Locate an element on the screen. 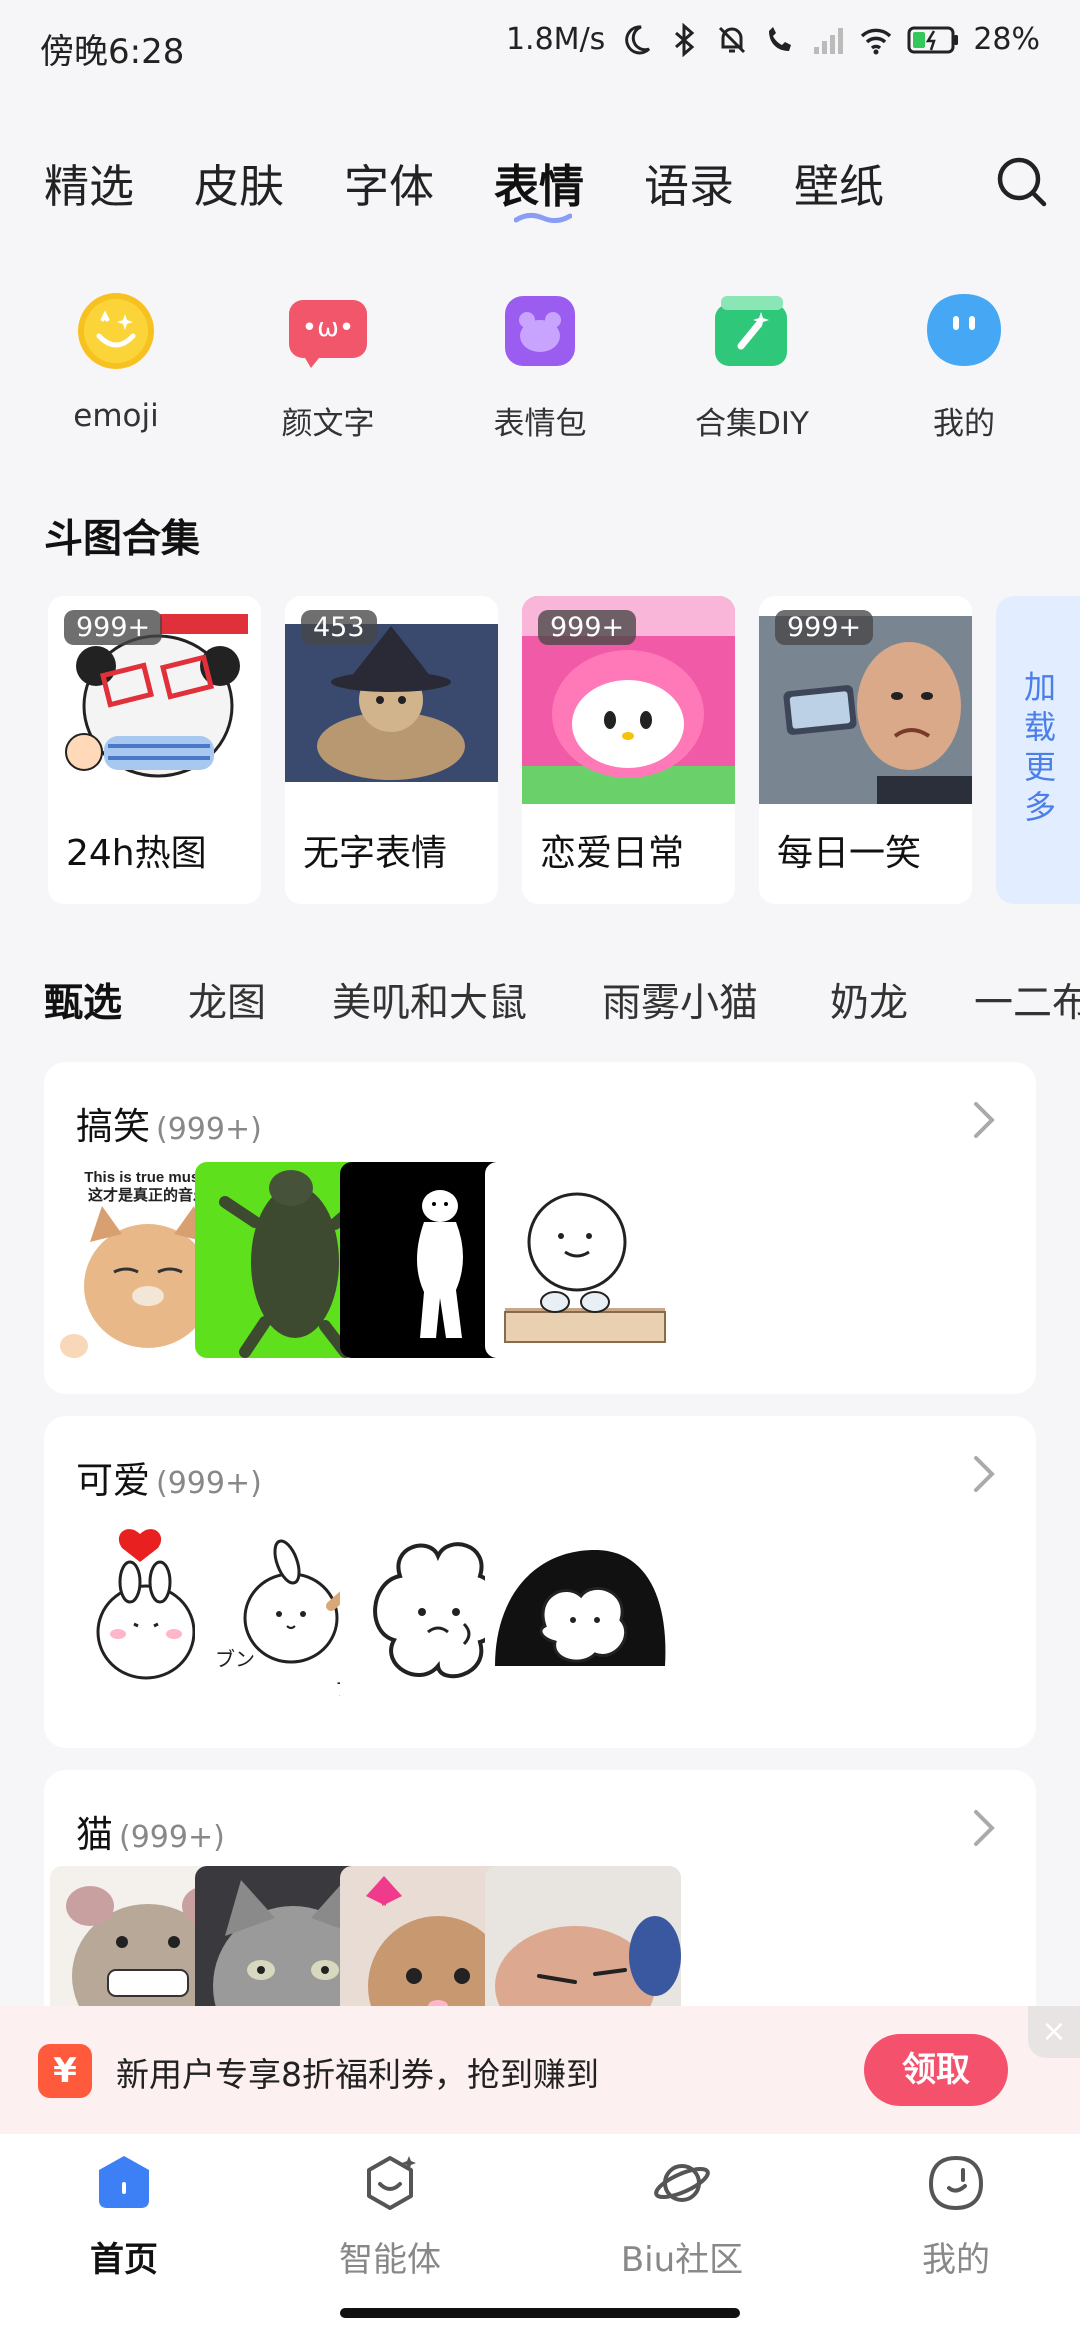 Image resolution: width=1080 pixels, height=2340 pixels. section-header: 可爱 (999+) is located at coordinates (169, 1477).